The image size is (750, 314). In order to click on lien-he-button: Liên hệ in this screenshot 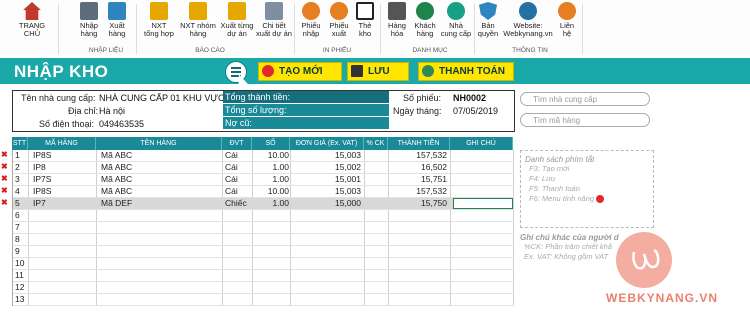, I will do `click(567, 20)`.